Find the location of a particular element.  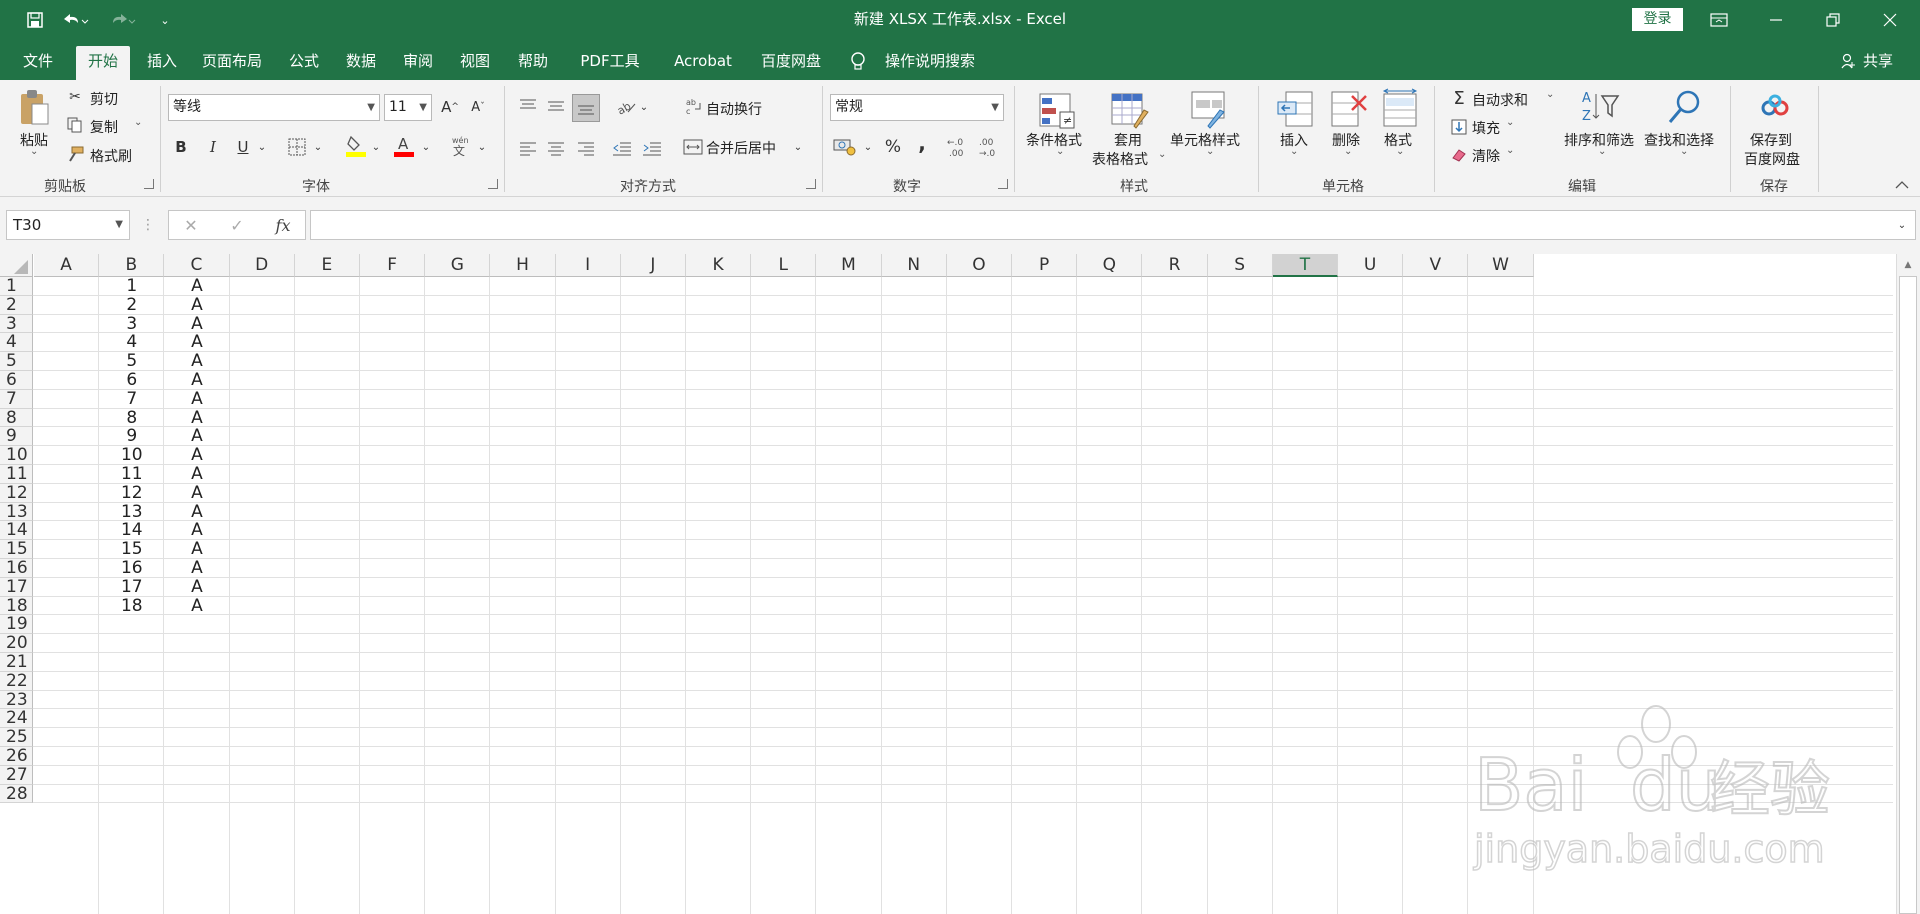

align-center-icon is located at coordinates (556, 148).